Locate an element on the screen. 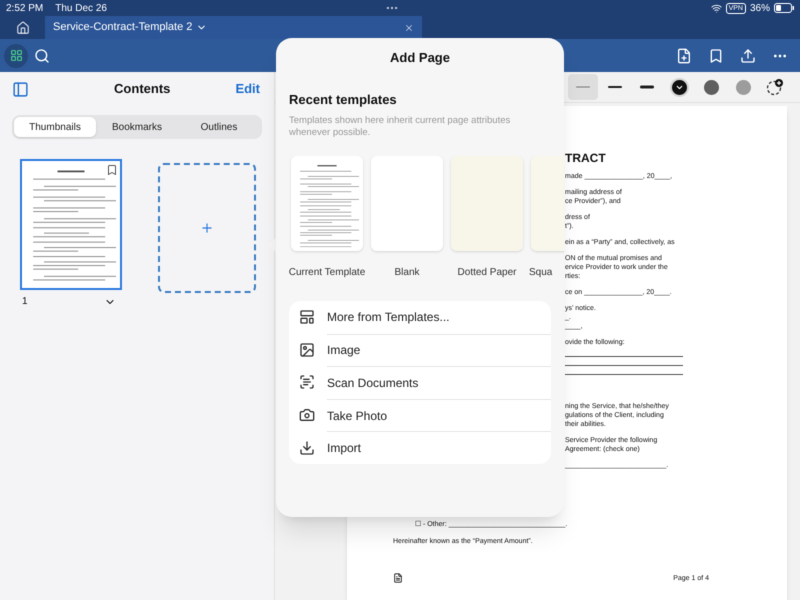 This screenshot has height=600, width=800. wifi-icon is located at coordinates (716, 8).